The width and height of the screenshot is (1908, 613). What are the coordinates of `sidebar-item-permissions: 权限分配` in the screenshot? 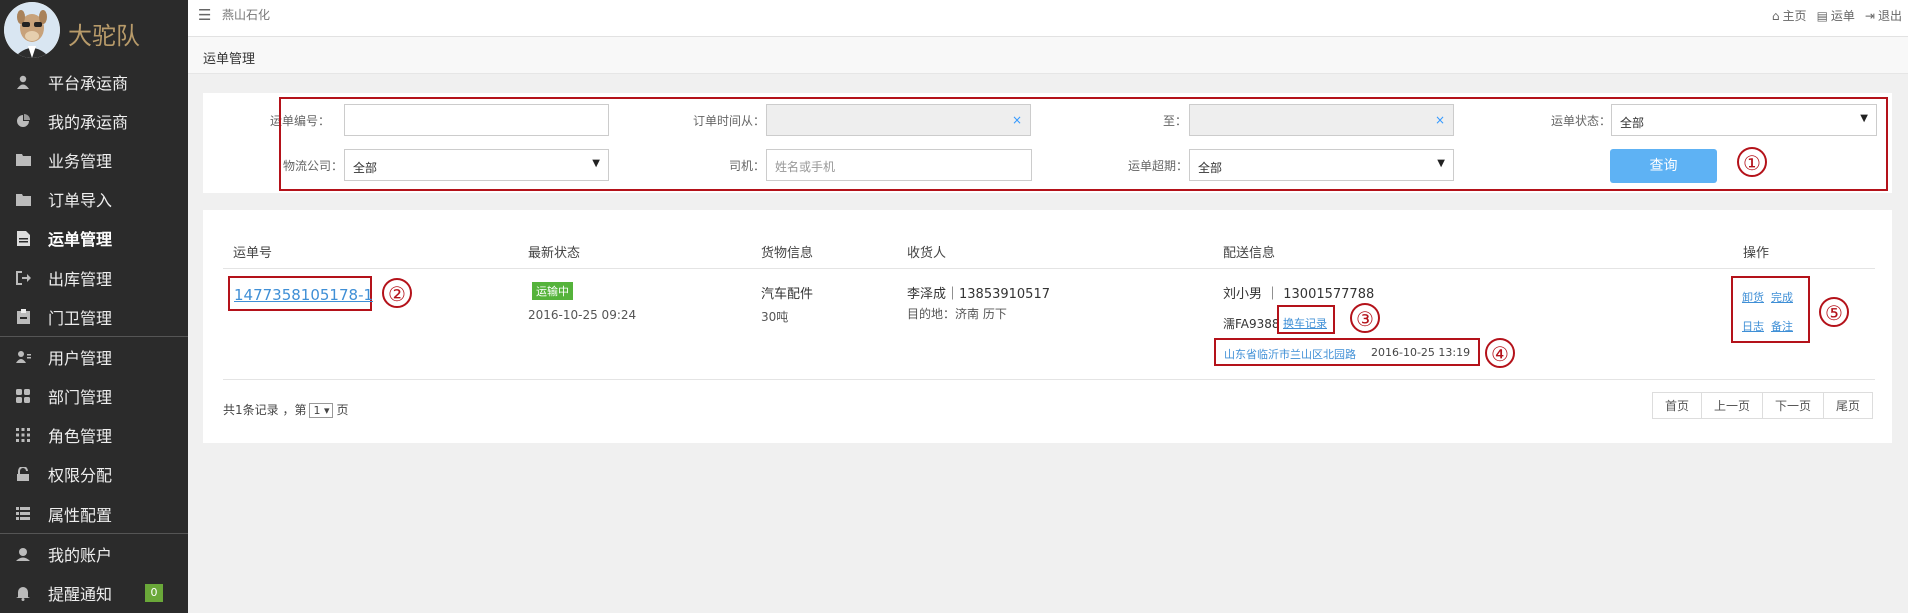 It's located at (94, 474).